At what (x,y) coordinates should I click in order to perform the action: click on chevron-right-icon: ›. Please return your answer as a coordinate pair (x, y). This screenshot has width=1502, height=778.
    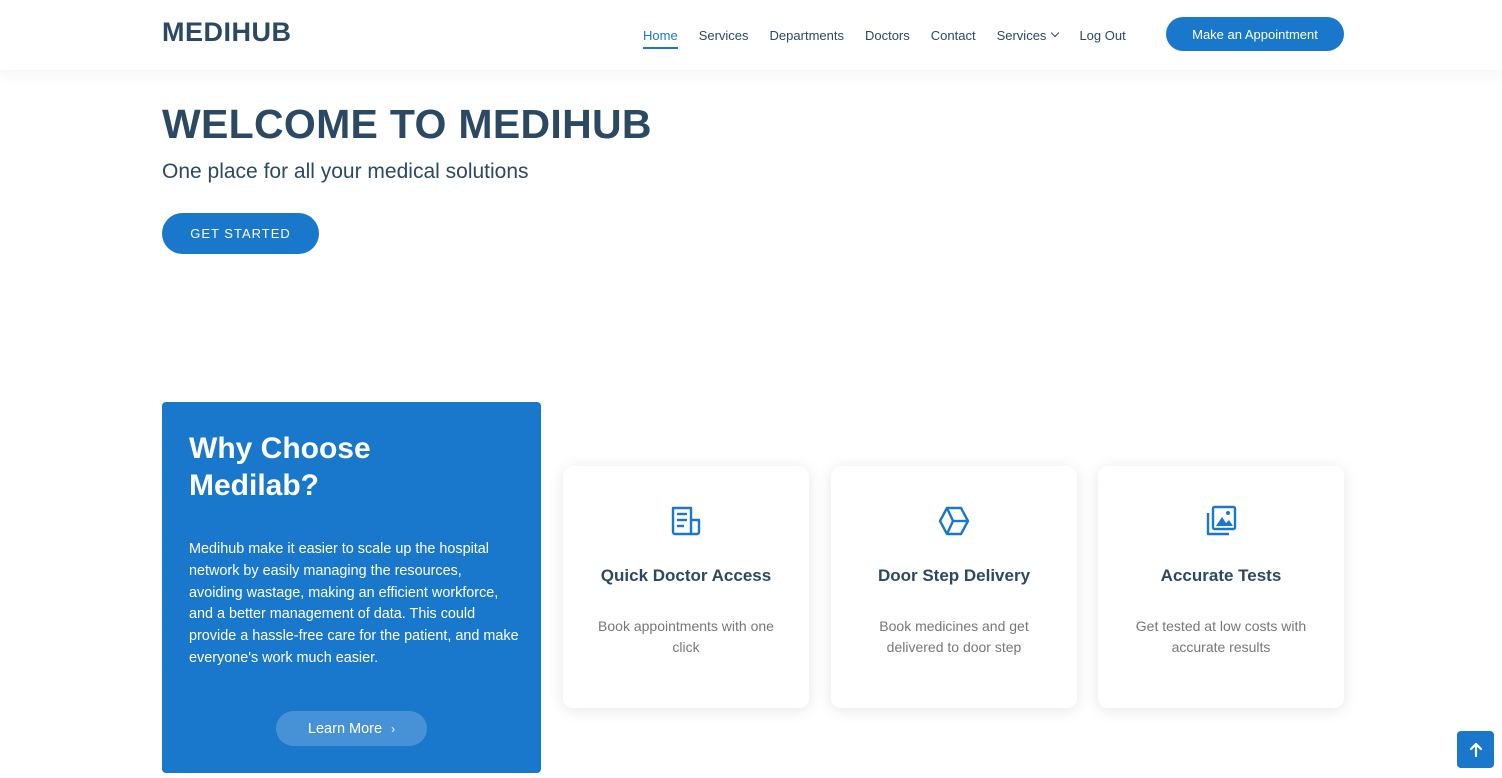
    Looking at the image, I should click on (393, 728).